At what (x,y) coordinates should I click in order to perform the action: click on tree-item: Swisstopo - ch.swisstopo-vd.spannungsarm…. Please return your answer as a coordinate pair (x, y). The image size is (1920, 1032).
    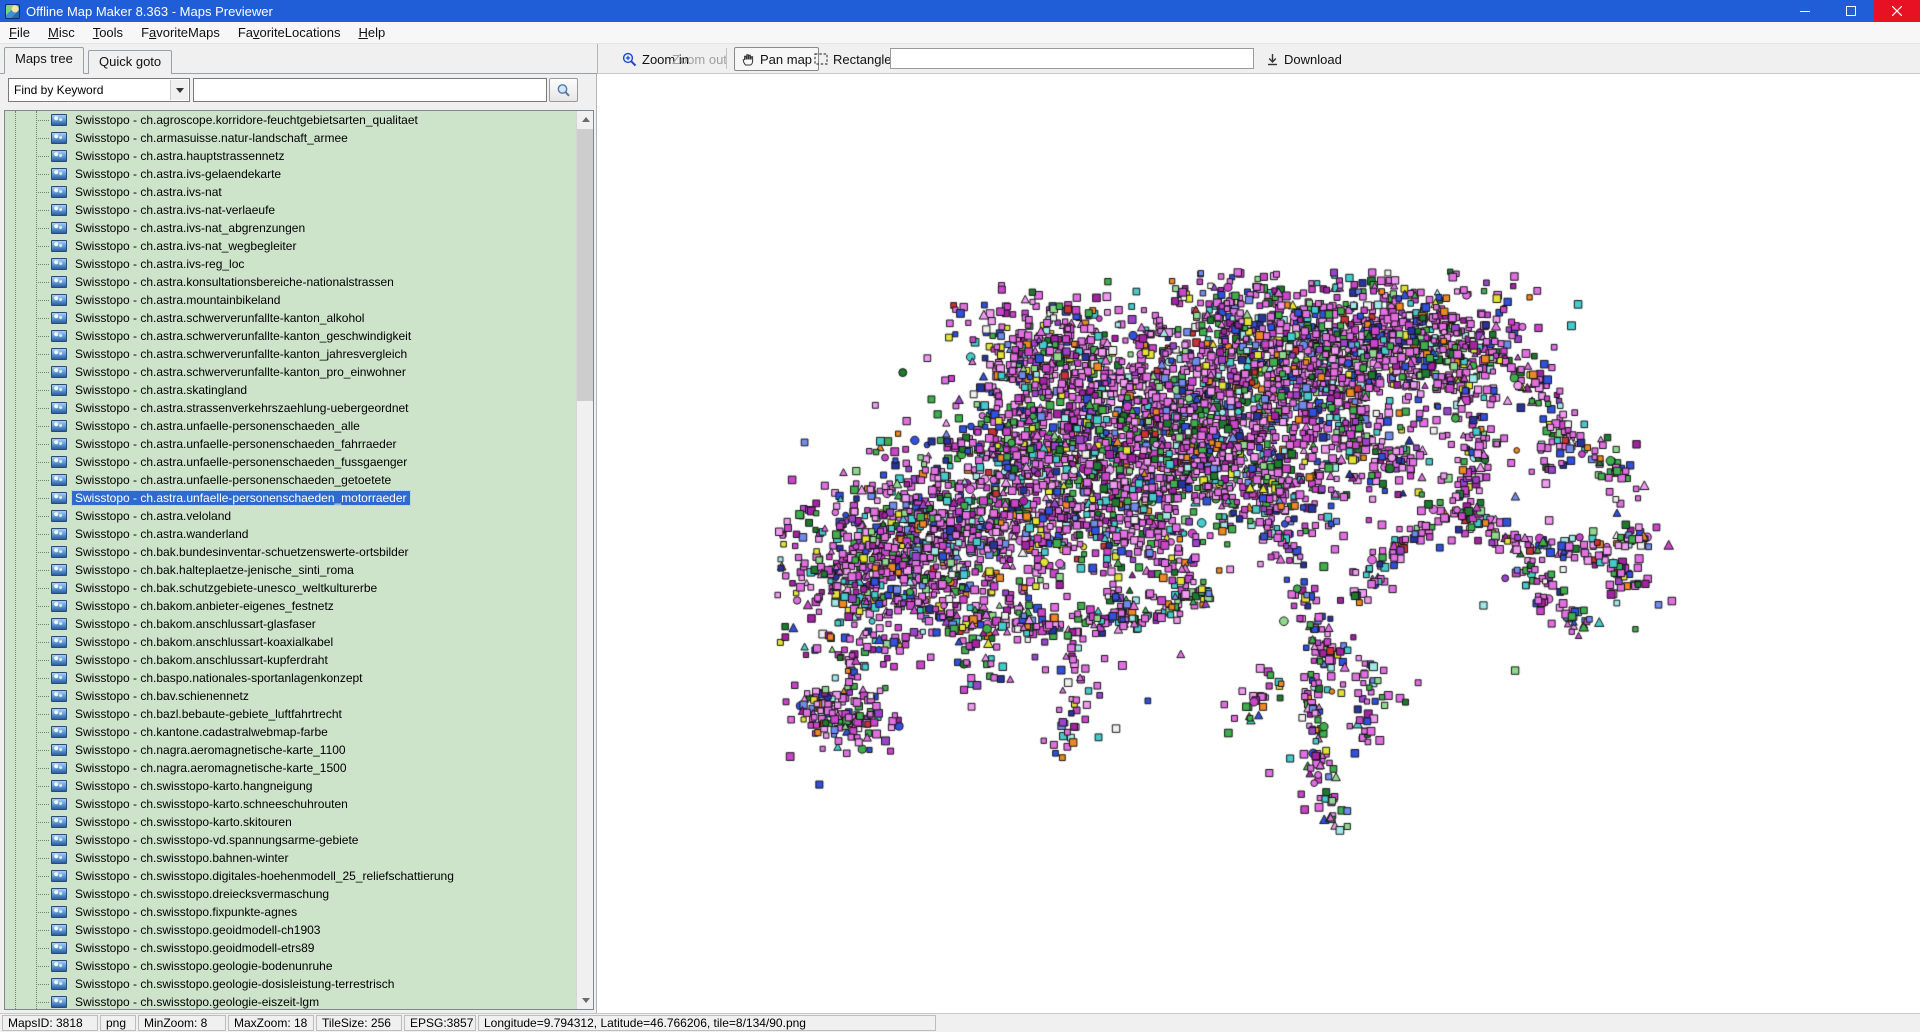
    Looking at the image, I should click on (291, 840).